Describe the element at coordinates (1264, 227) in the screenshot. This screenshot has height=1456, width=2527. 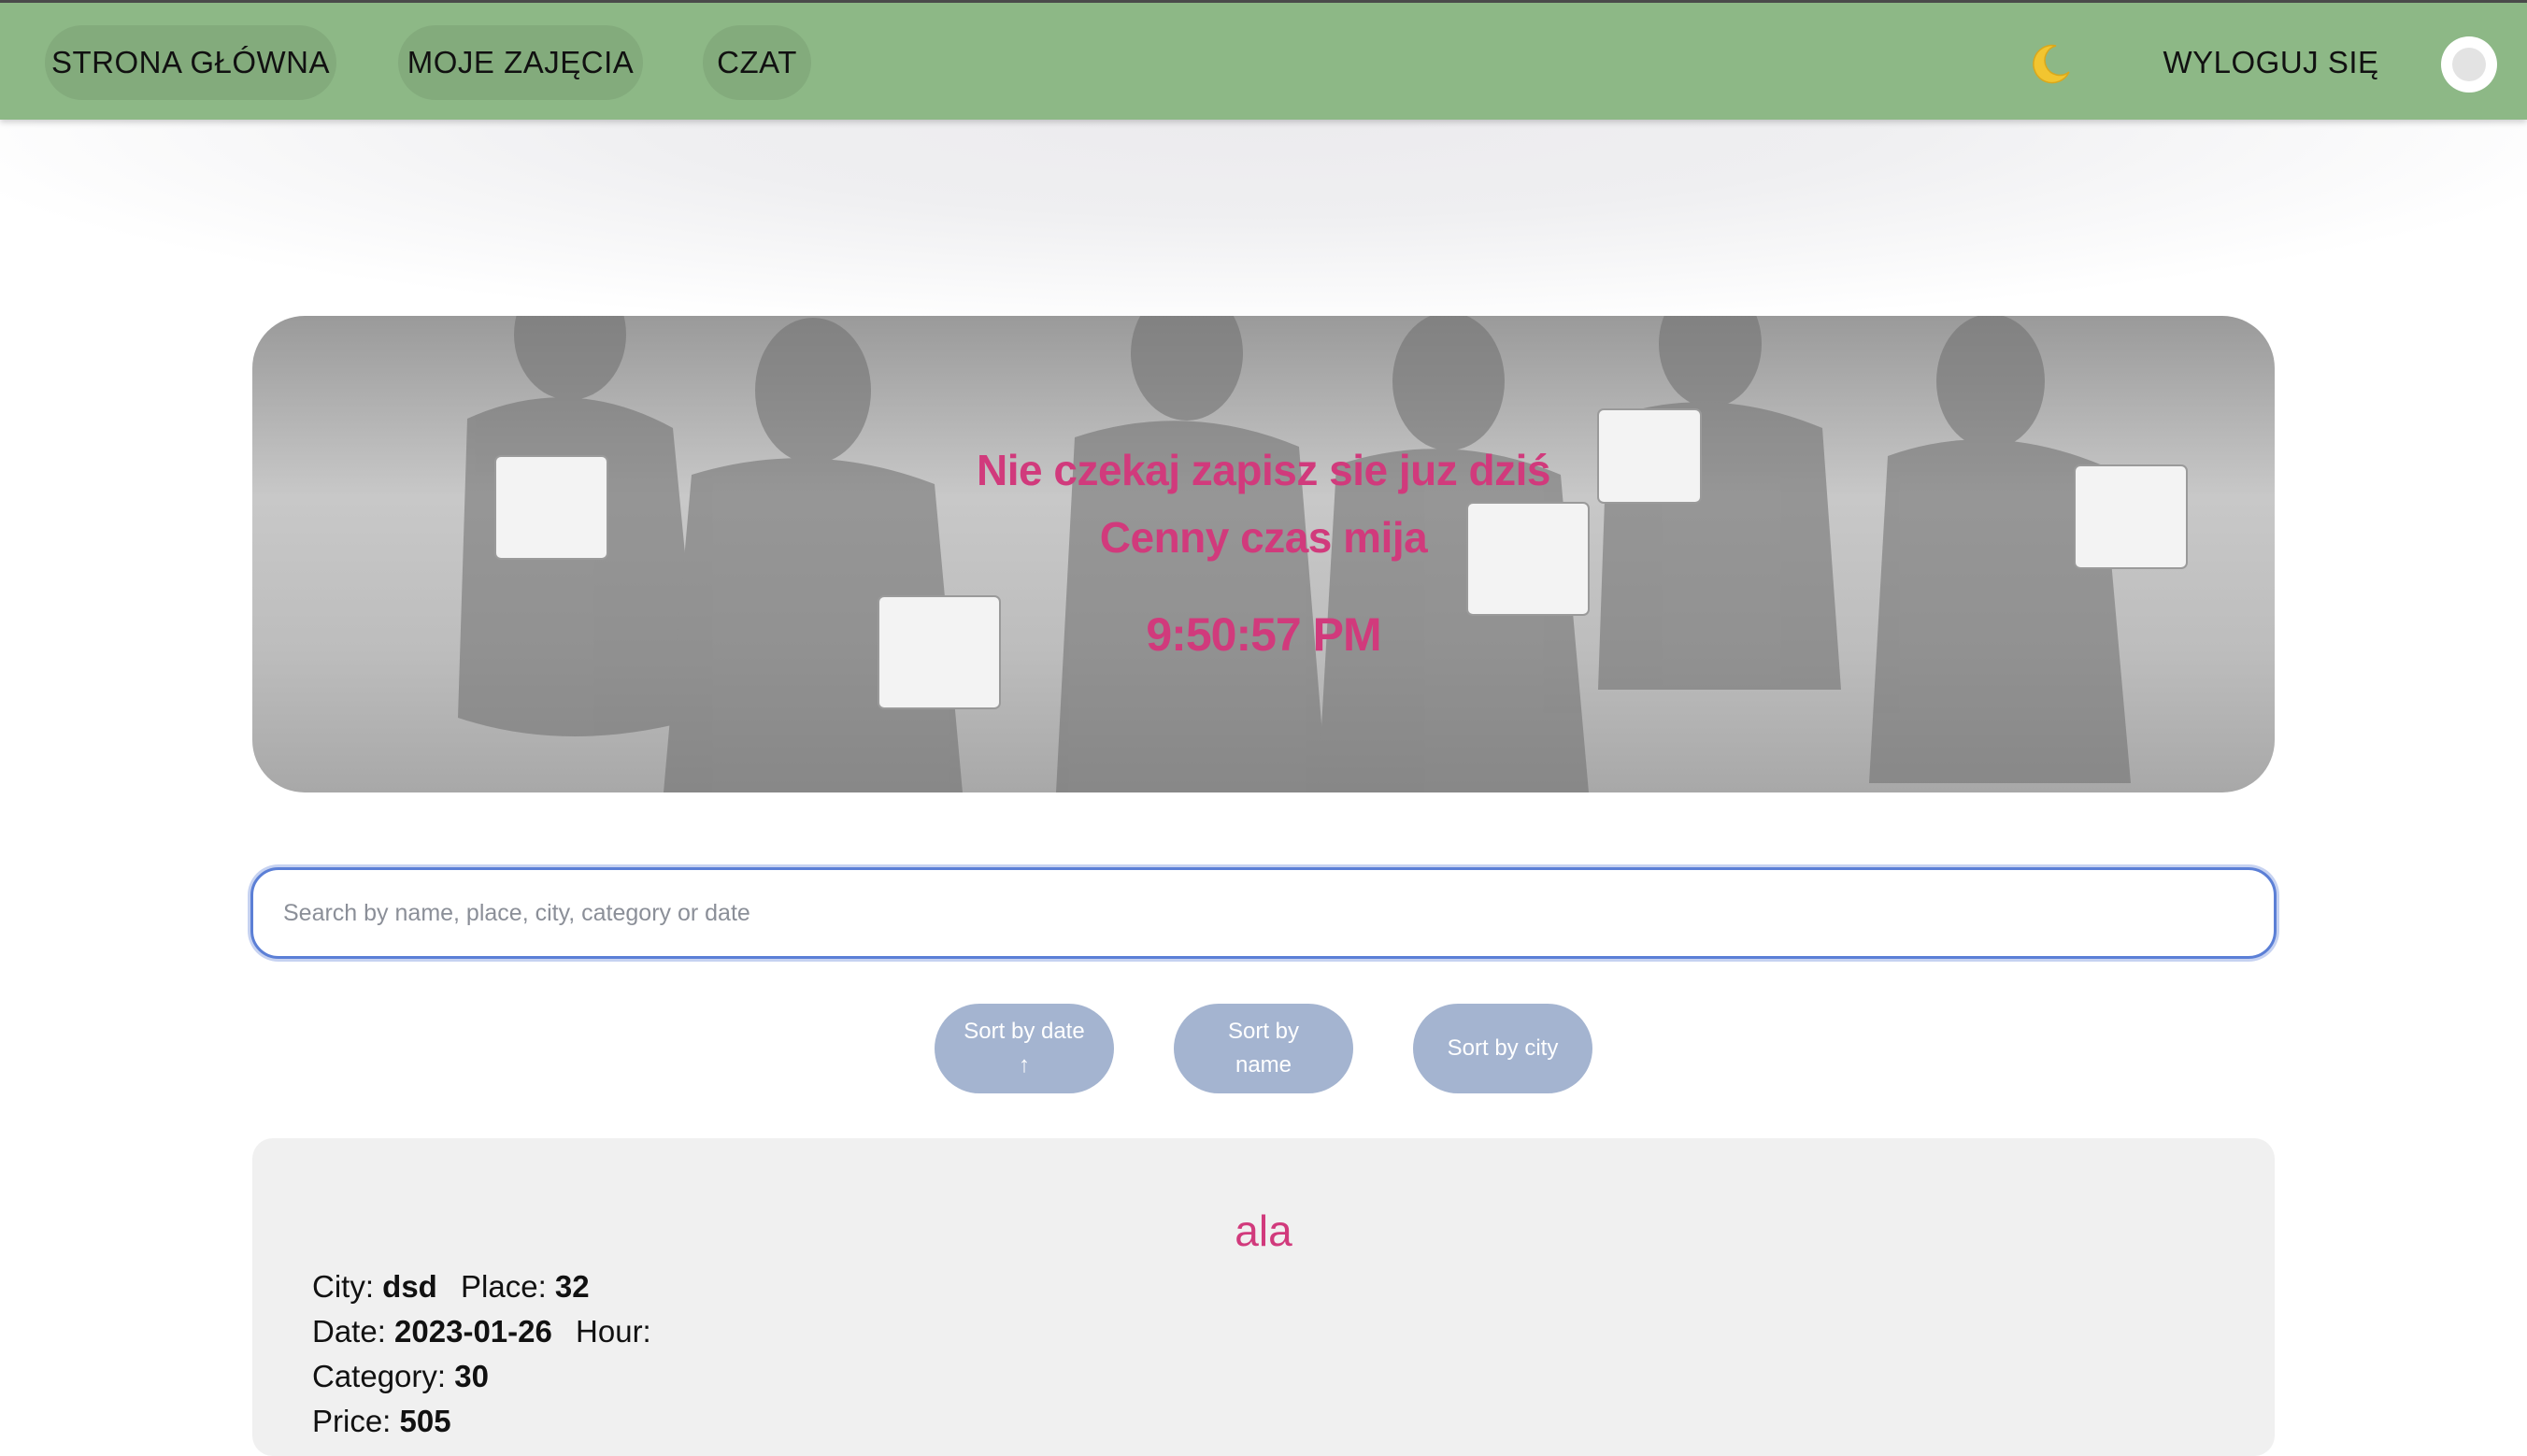
I see `header-shadow` at that location.